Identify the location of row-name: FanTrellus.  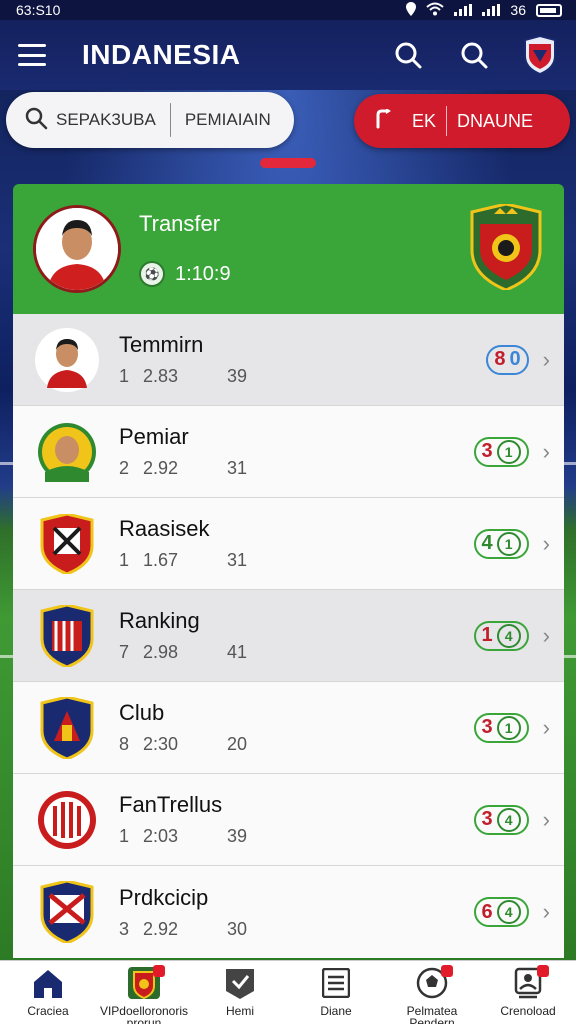
(171, 804).